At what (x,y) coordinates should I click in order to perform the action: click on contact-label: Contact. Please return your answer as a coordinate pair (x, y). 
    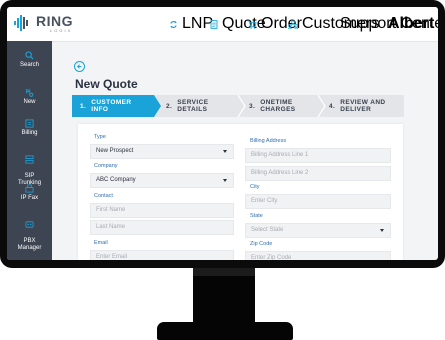
    Looking at the image, I should click on (103, 196).